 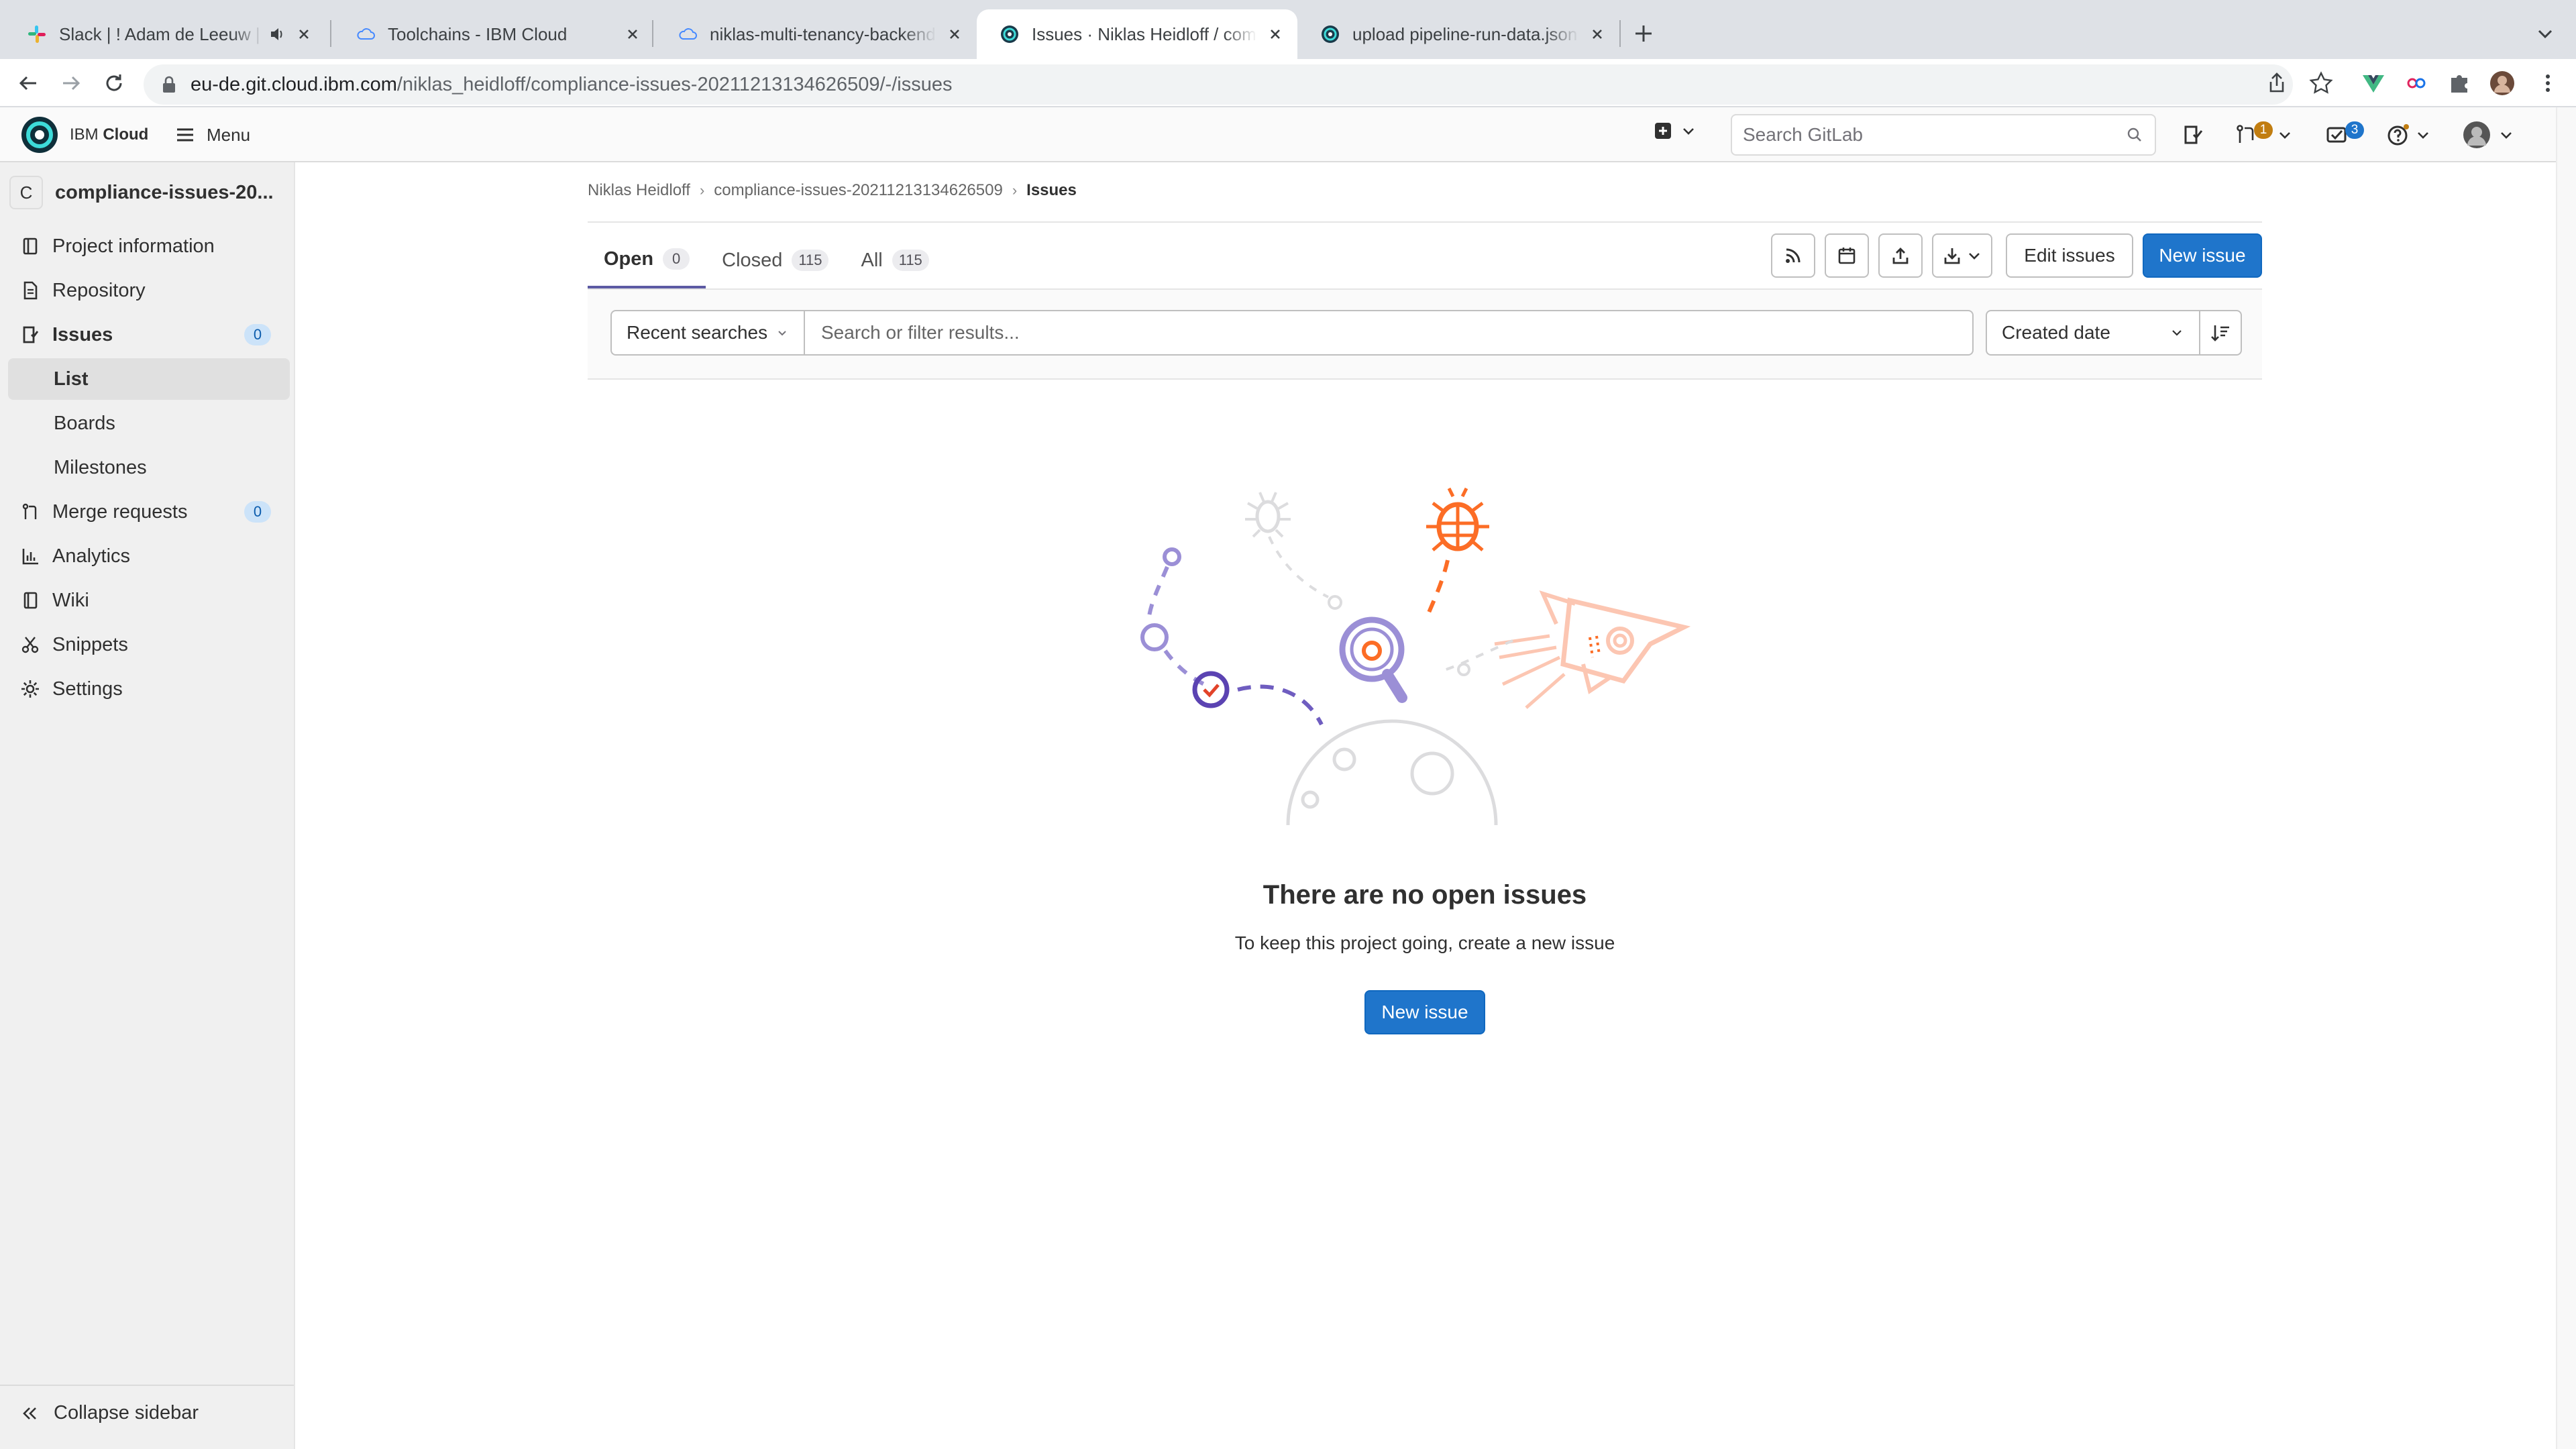 What do you see at coordinates (1675, 131) in the screenshot?
I see `create-new-button` at bounding box center [1675, 131].